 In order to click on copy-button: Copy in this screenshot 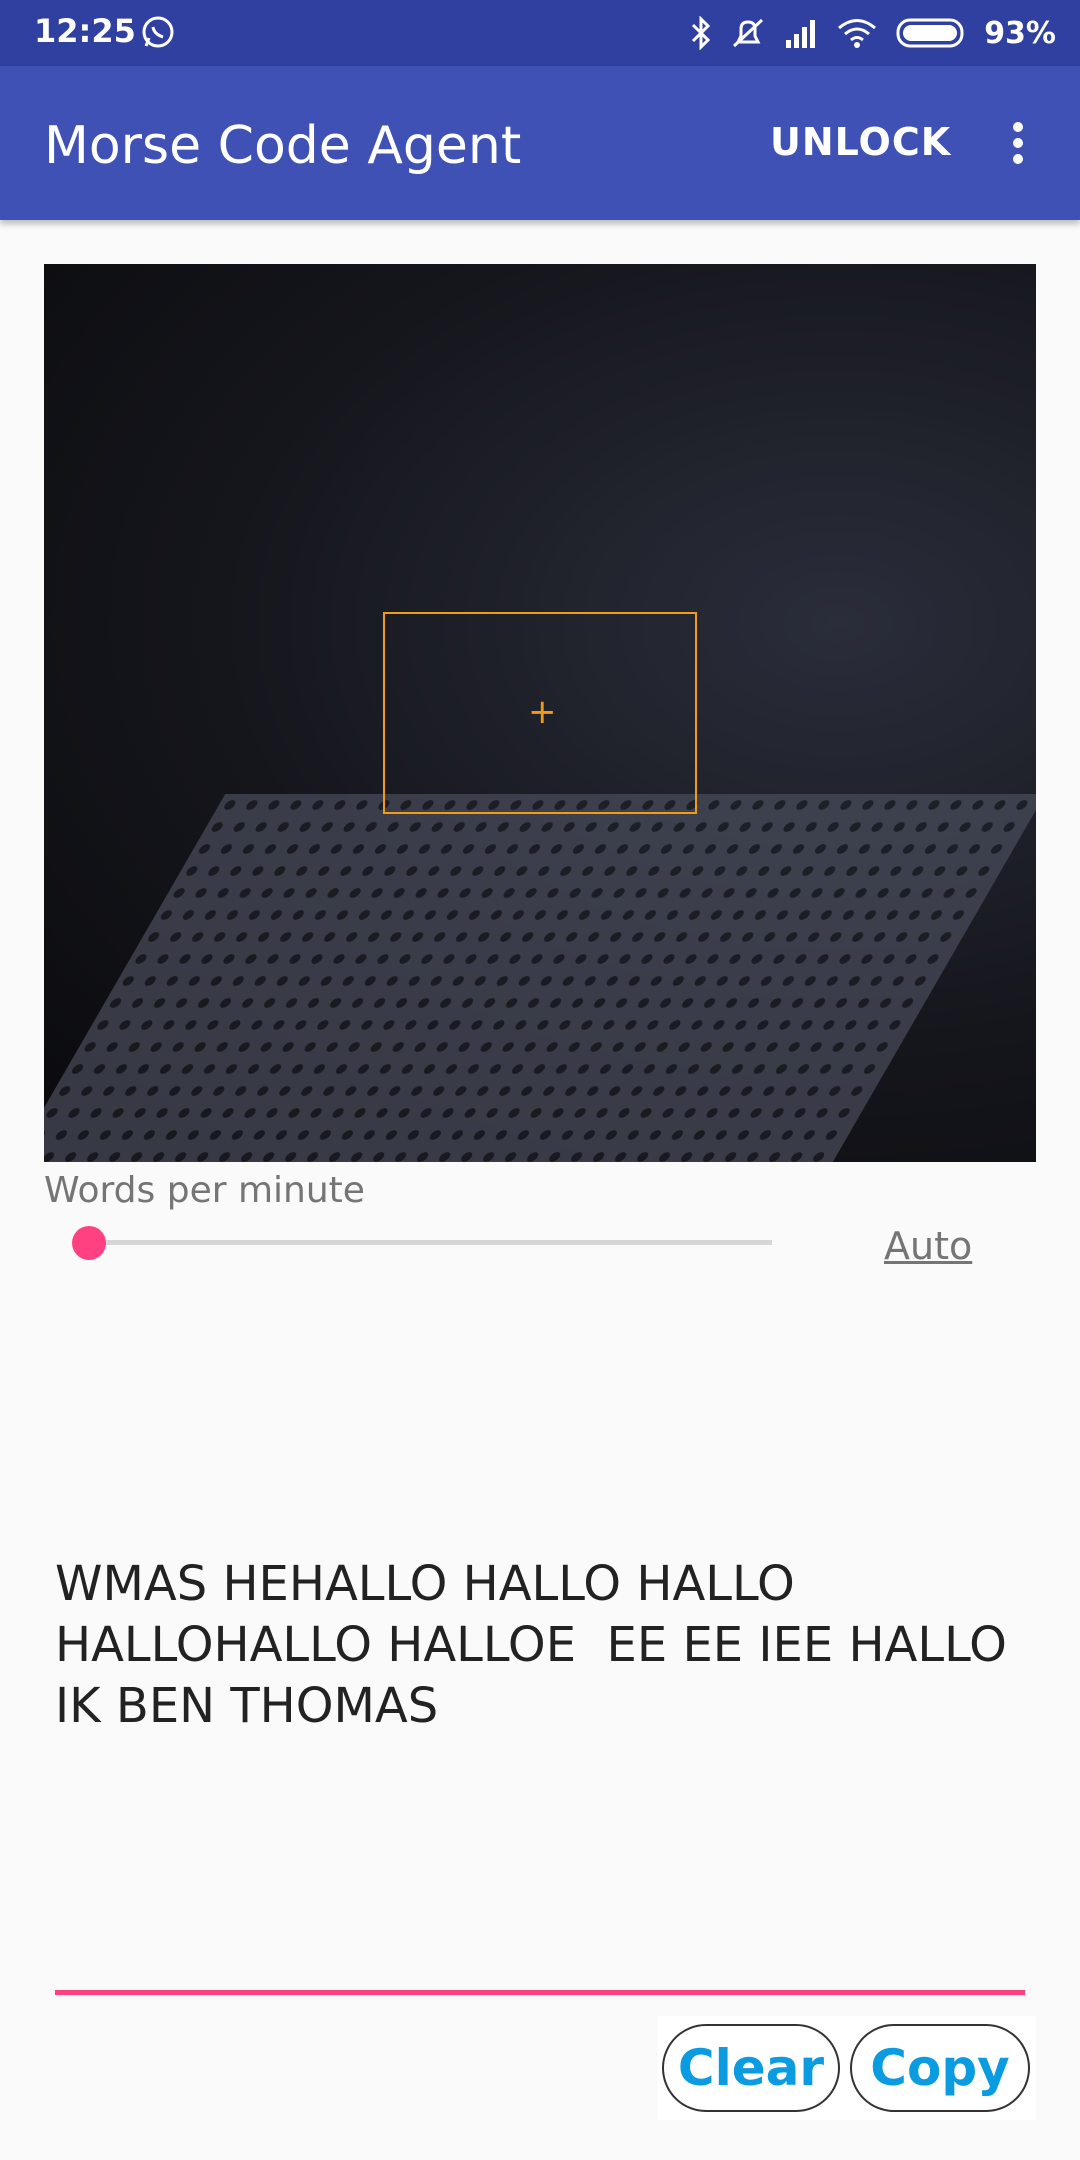, I will do `click(940, 2068)`.